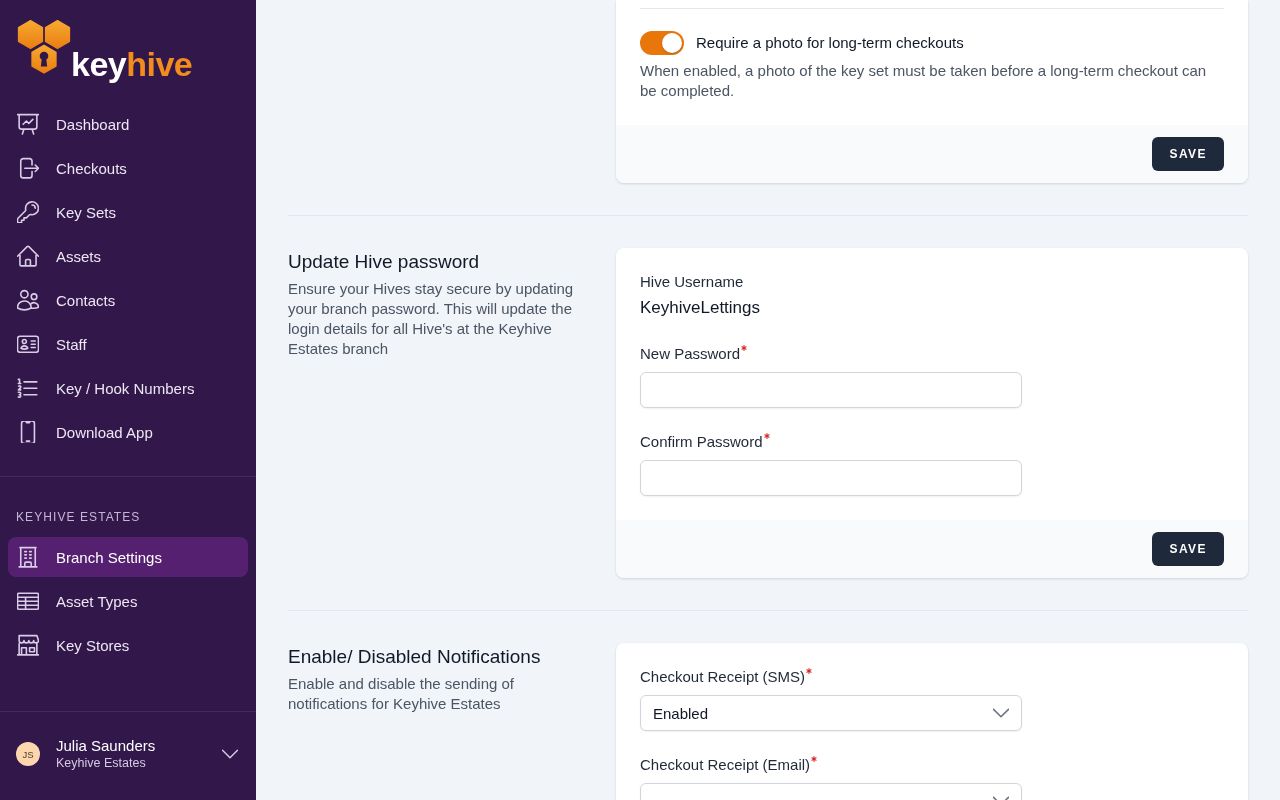  I want to click on user-organization: Keyhive Estates, so click(101, 763).